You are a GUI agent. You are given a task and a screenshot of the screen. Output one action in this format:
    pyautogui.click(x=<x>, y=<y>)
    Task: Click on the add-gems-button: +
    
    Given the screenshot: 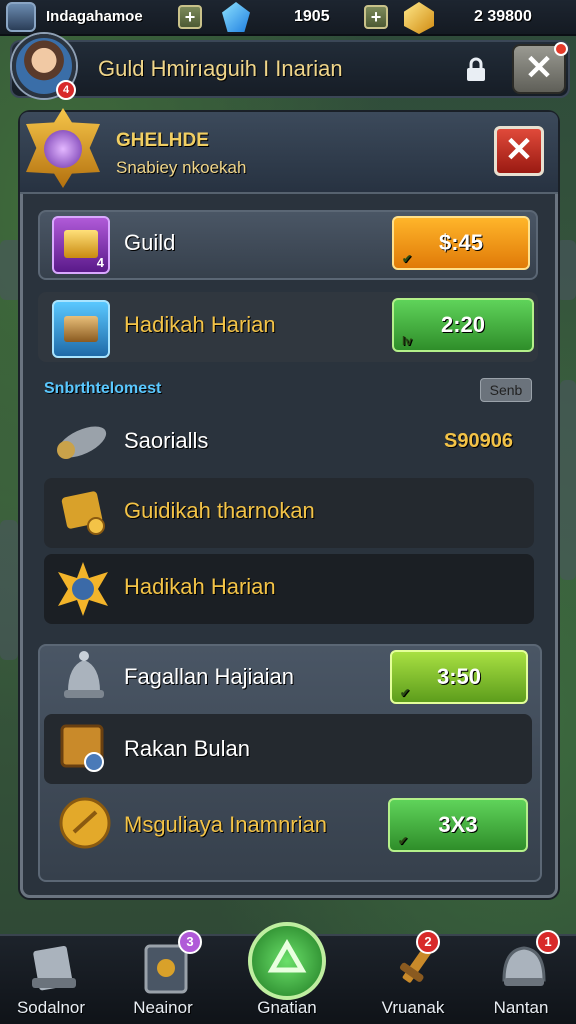 What is the action you would take?
    pyautogui.click(x=190, y=17)
    